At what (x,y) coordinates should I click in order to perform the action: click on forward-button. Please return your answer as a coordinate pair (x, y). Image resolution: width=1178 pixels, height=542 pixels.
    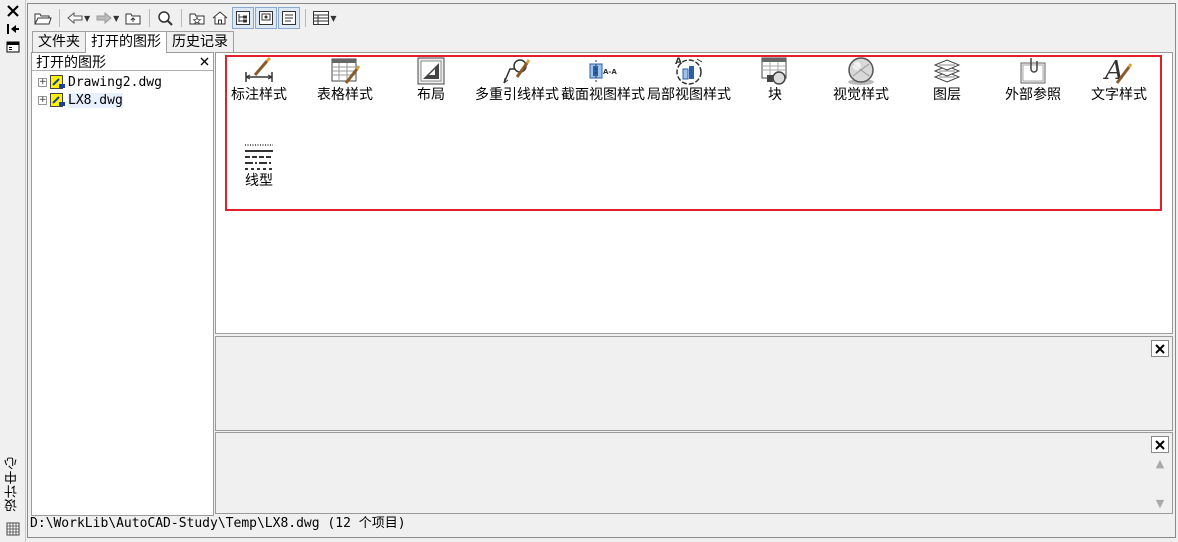
    Looking at the image, I should click on (104, 18).